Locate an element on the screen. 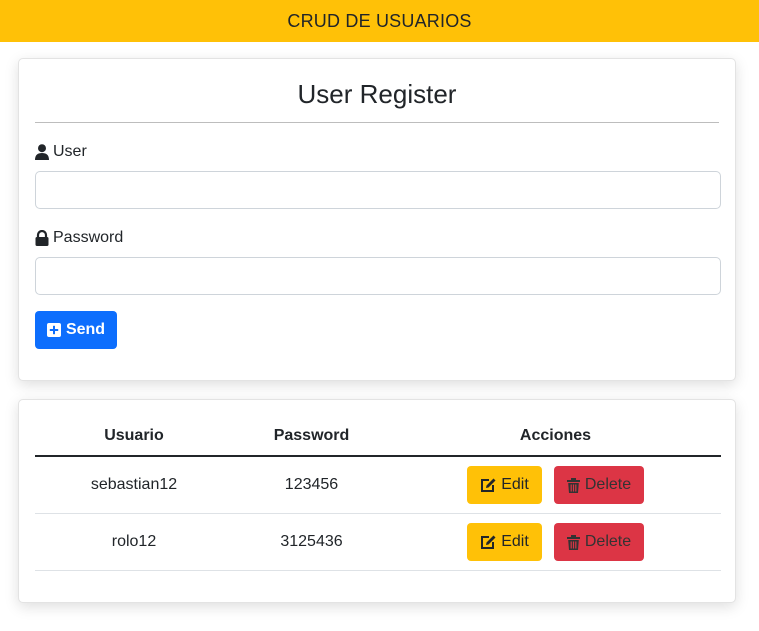  user-label: User is located at coordinates (61, 152).